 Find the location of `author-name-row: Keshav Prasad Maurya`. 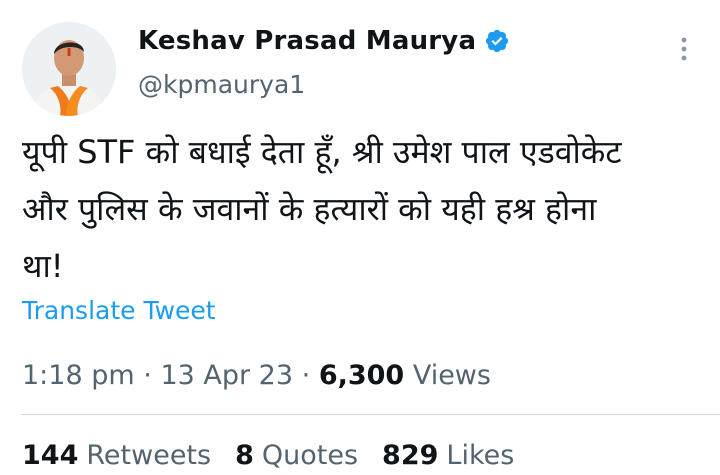

author-name-row: Keshav Prasad Maurya is located at coordinates (324, 41).